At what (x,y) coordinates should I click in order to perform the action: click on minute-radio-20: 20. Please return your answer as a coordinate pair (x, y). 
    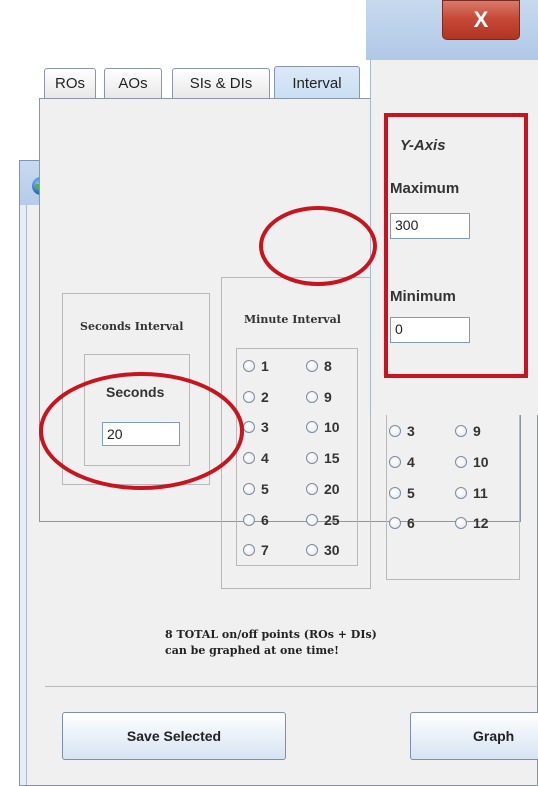
    Looking at the image, I should click on (323, 489).